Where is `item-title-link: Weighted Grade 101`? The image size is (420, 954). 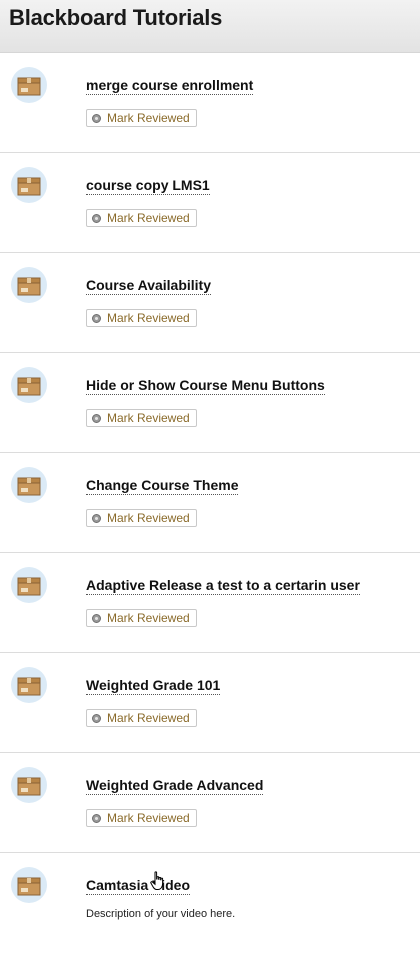
item-title-link: Weighted Grade 101 is located at coordinates (153, 686).